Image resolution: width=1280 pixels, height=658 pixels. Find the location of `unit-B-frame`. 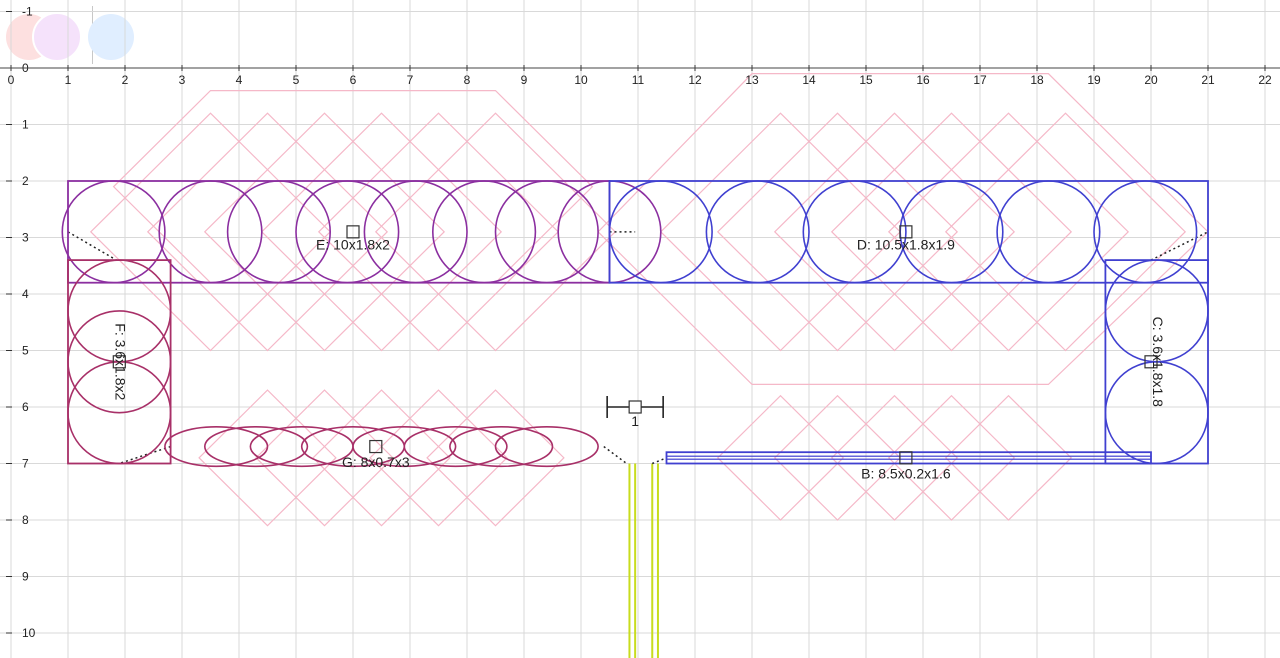

unit-B-frame is located at coordinates (908, 458).